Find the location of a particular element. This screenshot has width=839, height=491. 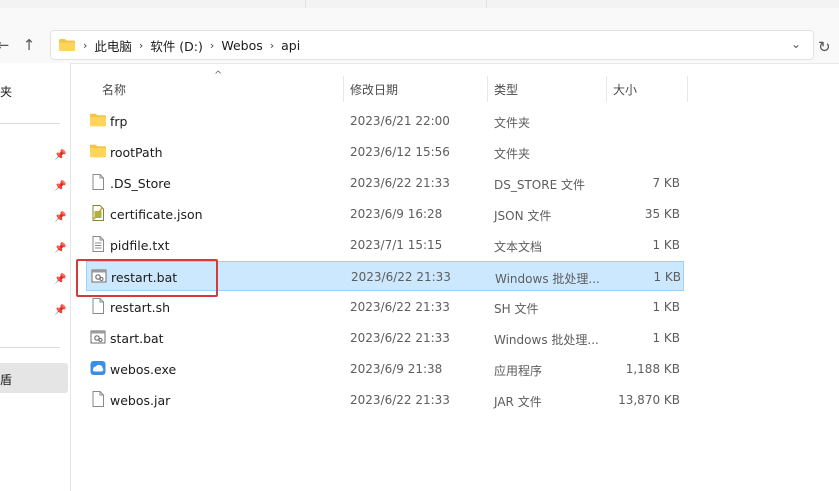

up-arrow-icon: ↑ is located at coordinates (29, 45).